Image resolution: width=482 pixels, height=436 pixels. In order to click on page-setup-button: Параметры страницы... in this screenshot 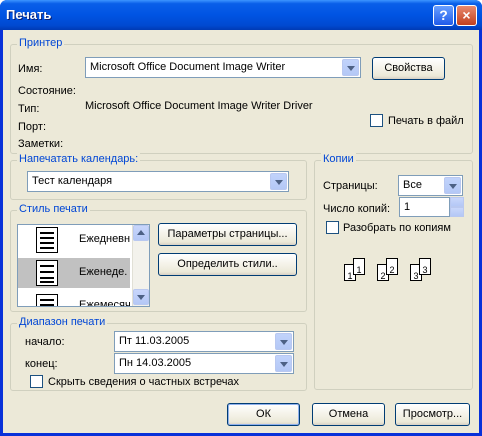, I will do `click(227, 234)`.